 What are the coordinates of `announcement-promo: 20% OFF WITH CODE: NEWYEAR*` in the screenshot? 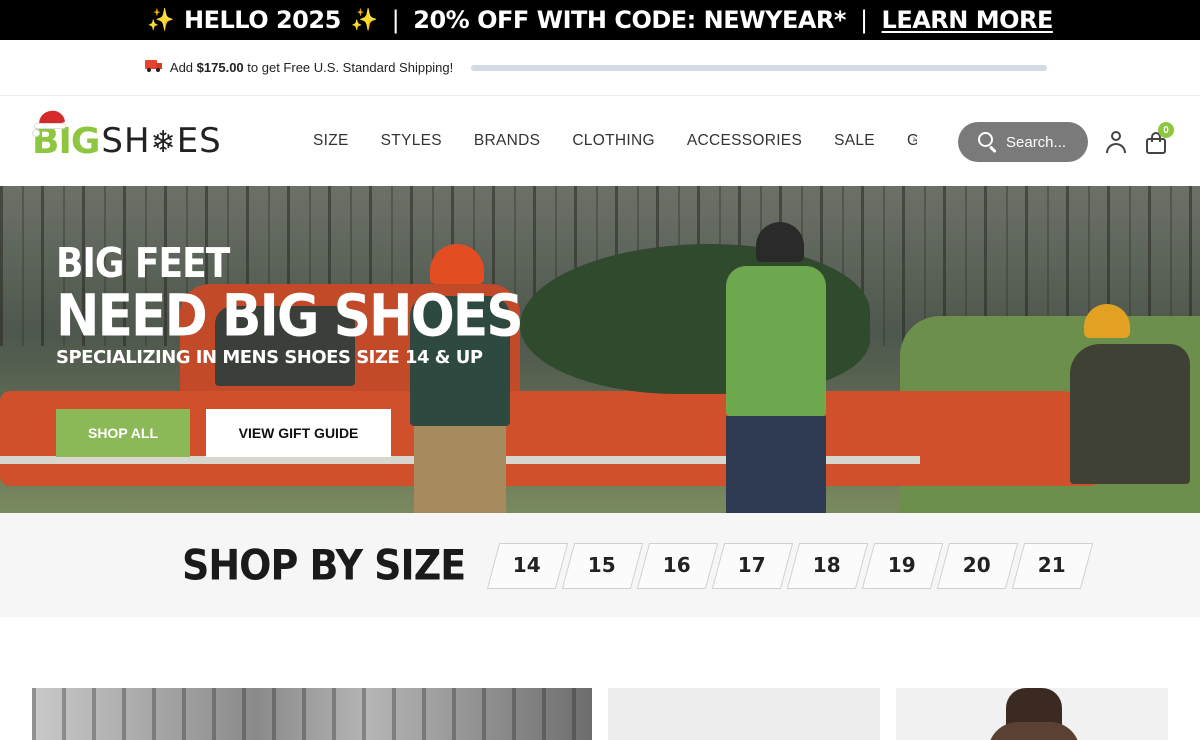 It's located at (629, 20).